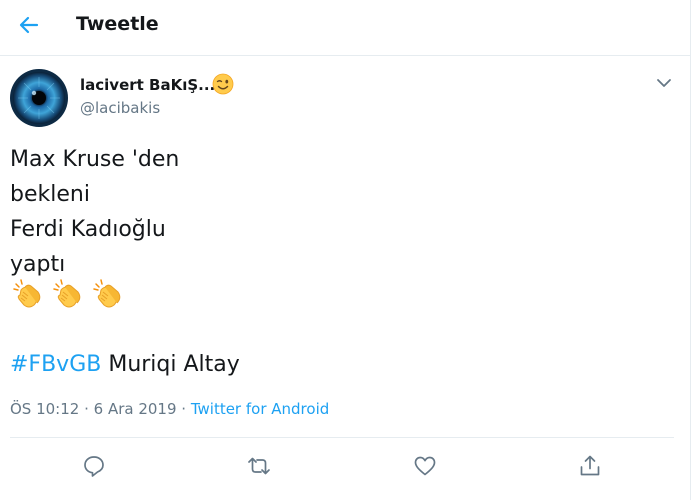  What do you see at coordinates (260, 409) in the screenshot?
I see `source-link: Twitter for Android` at bounding box center [260, 409].